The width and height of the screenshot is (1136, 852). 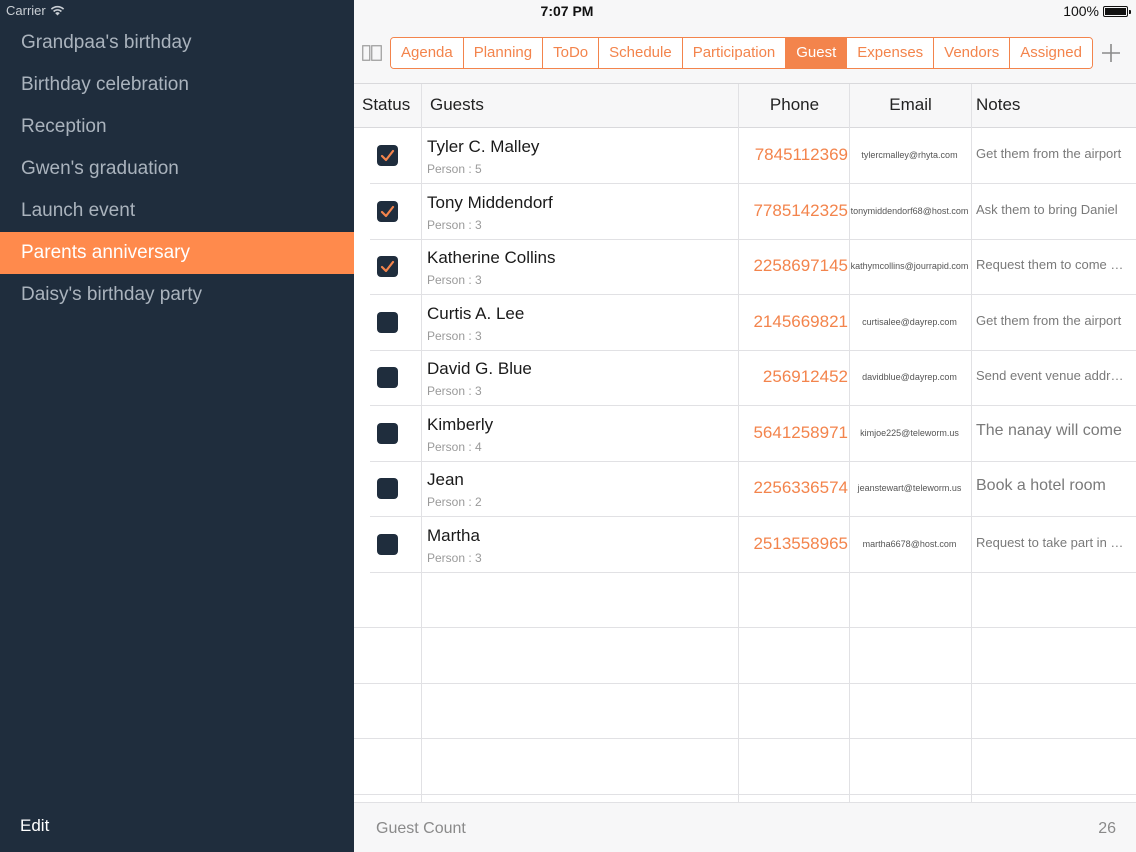 What do you see at coordinates (745, 106) in the screenshot?
I see `table-header: Status Guests Phone Email Notes` at bounding box center [745, 106].